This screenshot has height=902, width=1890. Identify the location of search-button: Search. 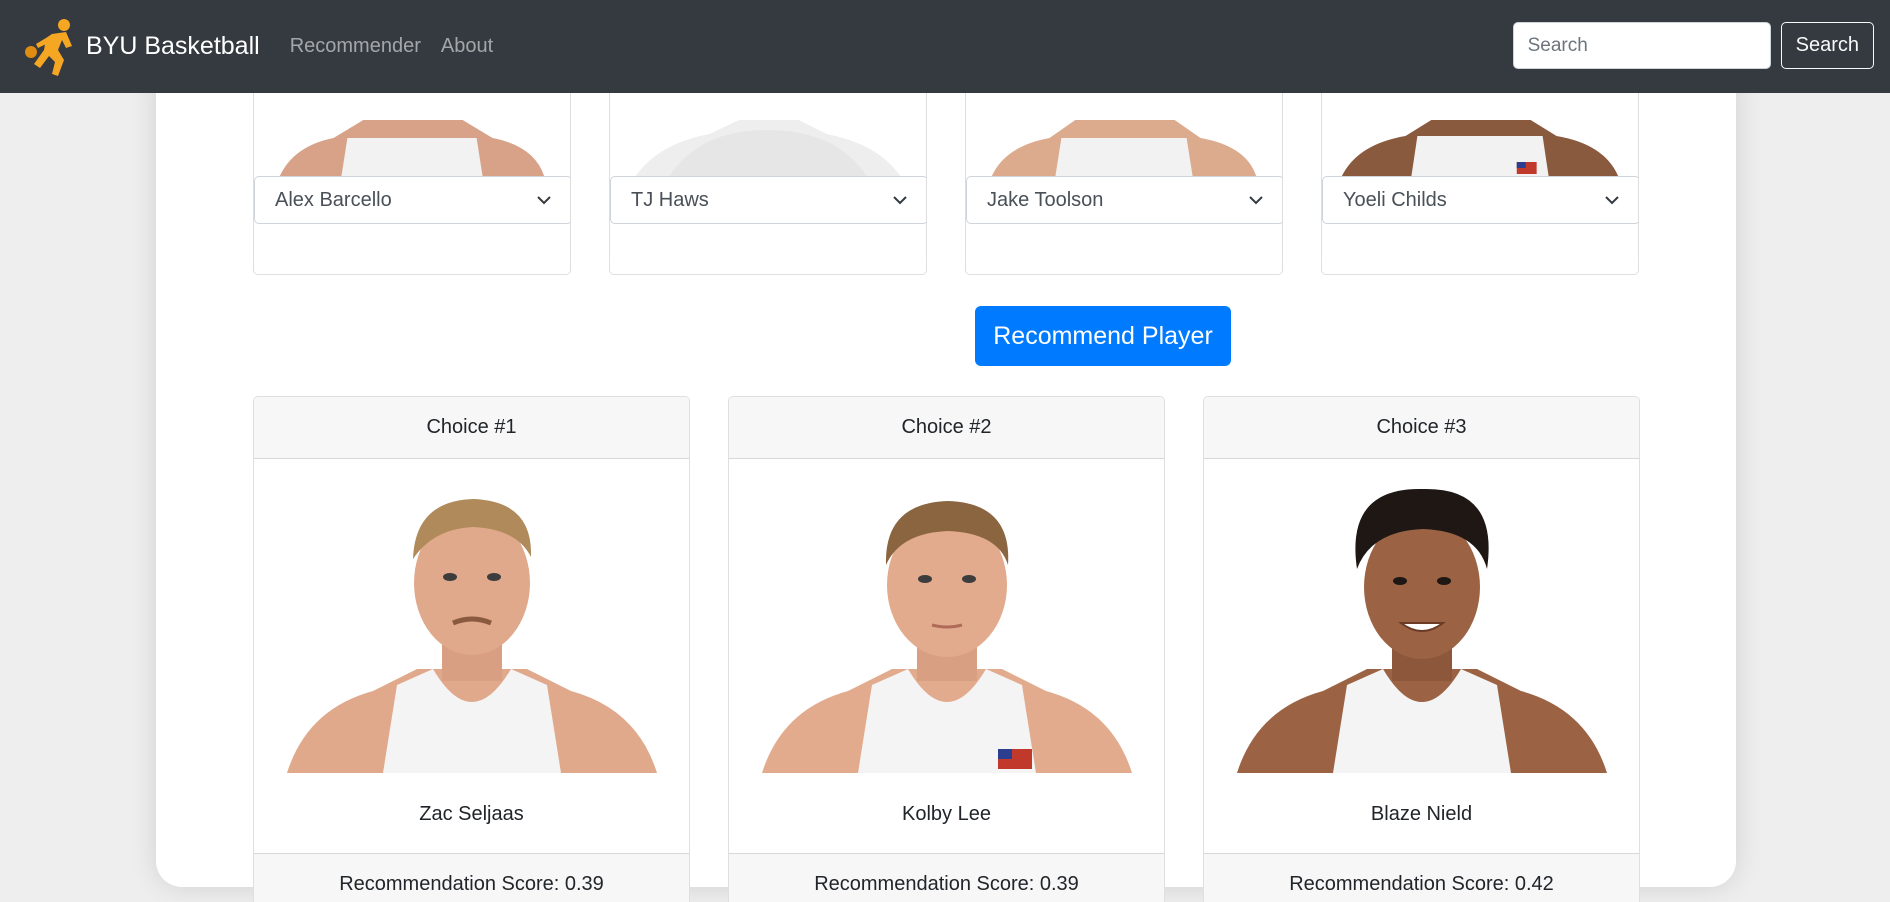
(1827, 45).